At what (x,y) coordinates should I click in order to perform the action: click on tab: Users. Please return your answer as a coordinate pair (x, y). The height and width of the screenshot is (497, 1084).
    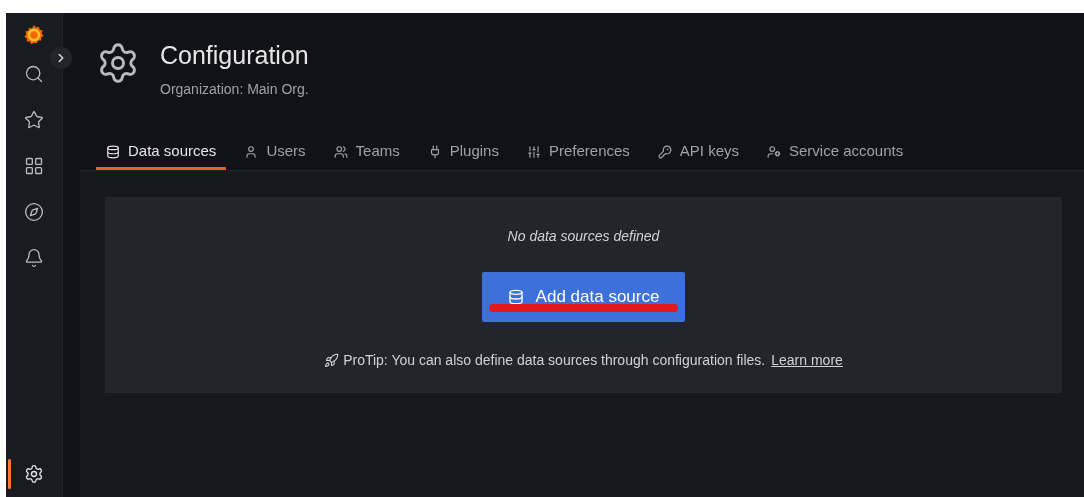
    Looking at the image, I should click on (275, 153).